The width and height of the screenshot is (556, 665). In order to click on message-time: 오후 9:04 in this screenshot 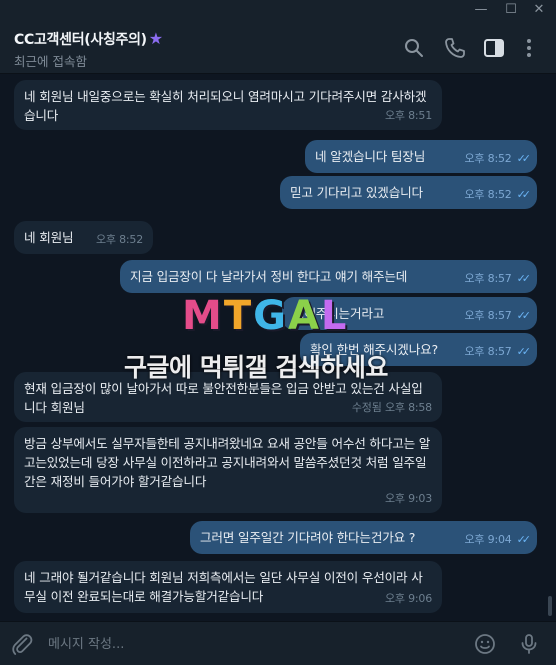, I will do `click(488, 539)`.